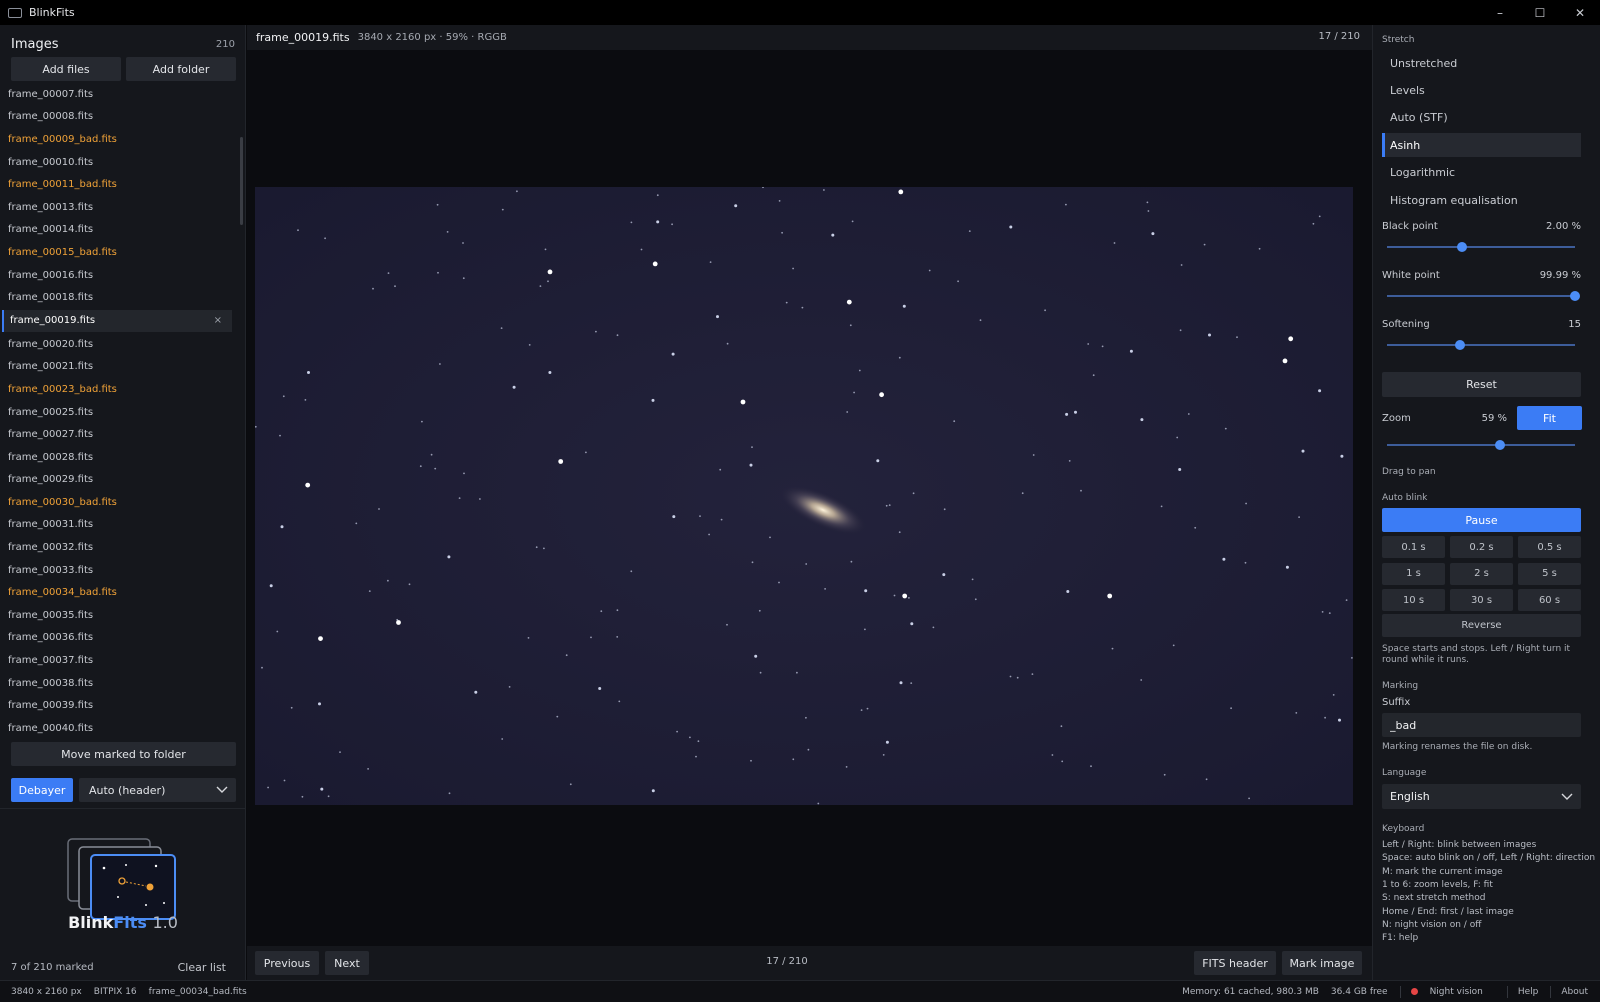 This screenshot has width=1600, height=1002. Describe the element at coordinates (120, 457) in the screenshot. I see `file-list-item: frame_00028.fits` at that location.